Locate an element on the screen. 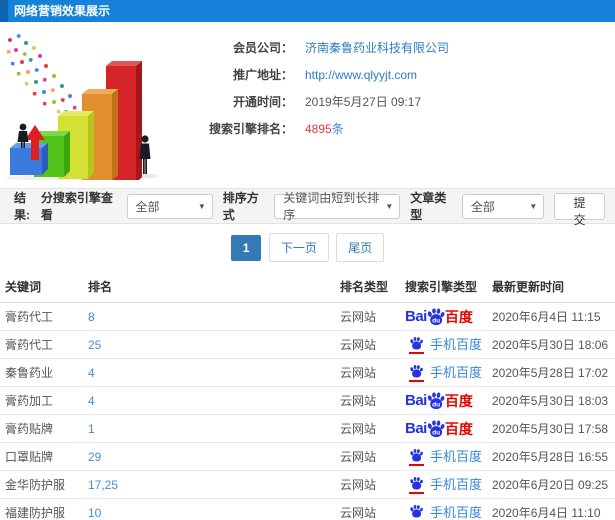 The image size is (615, 520). company-row: 会员公司： 济南秦鲁药业科技有限公司 is located at coordinates (312, 47).